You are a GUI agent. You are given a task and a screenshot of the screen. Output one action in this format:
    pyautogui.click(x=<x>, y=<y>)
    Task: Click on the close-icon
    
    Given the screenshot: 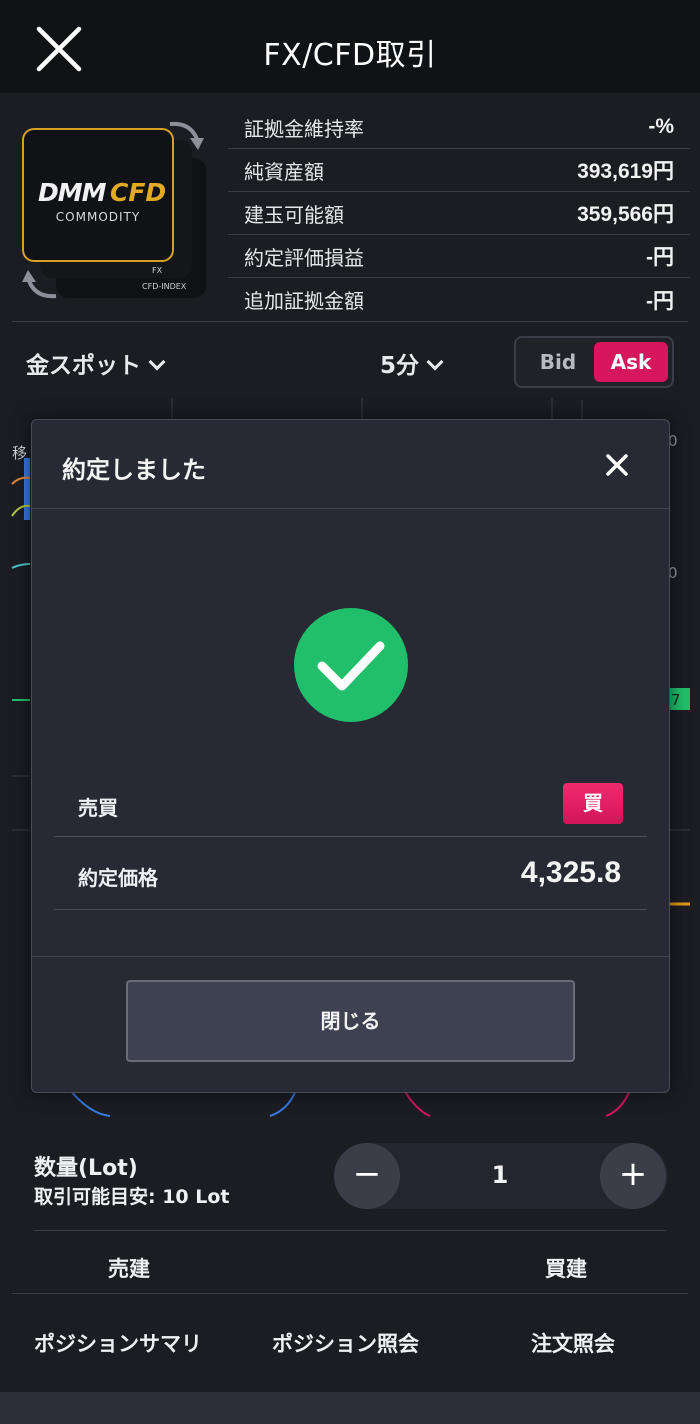 What is the action you would take?
    pyautogui.click(x=617, y=465)
    